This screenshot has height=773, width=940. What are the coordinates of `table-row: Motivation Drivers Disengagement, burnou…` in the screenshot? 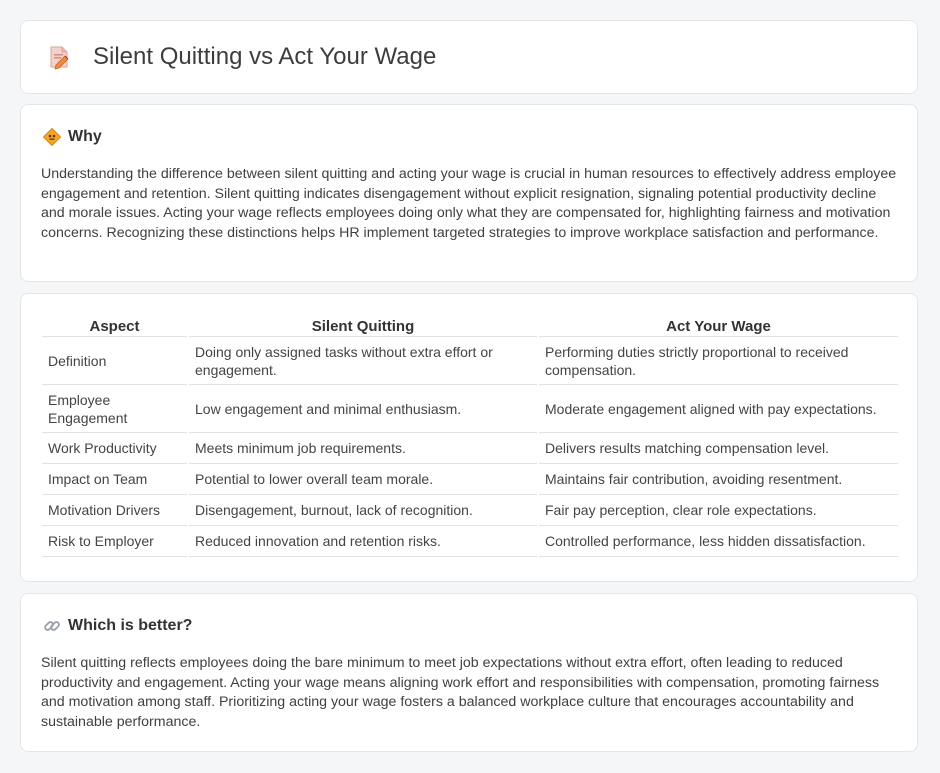 It's located at (470, 510).